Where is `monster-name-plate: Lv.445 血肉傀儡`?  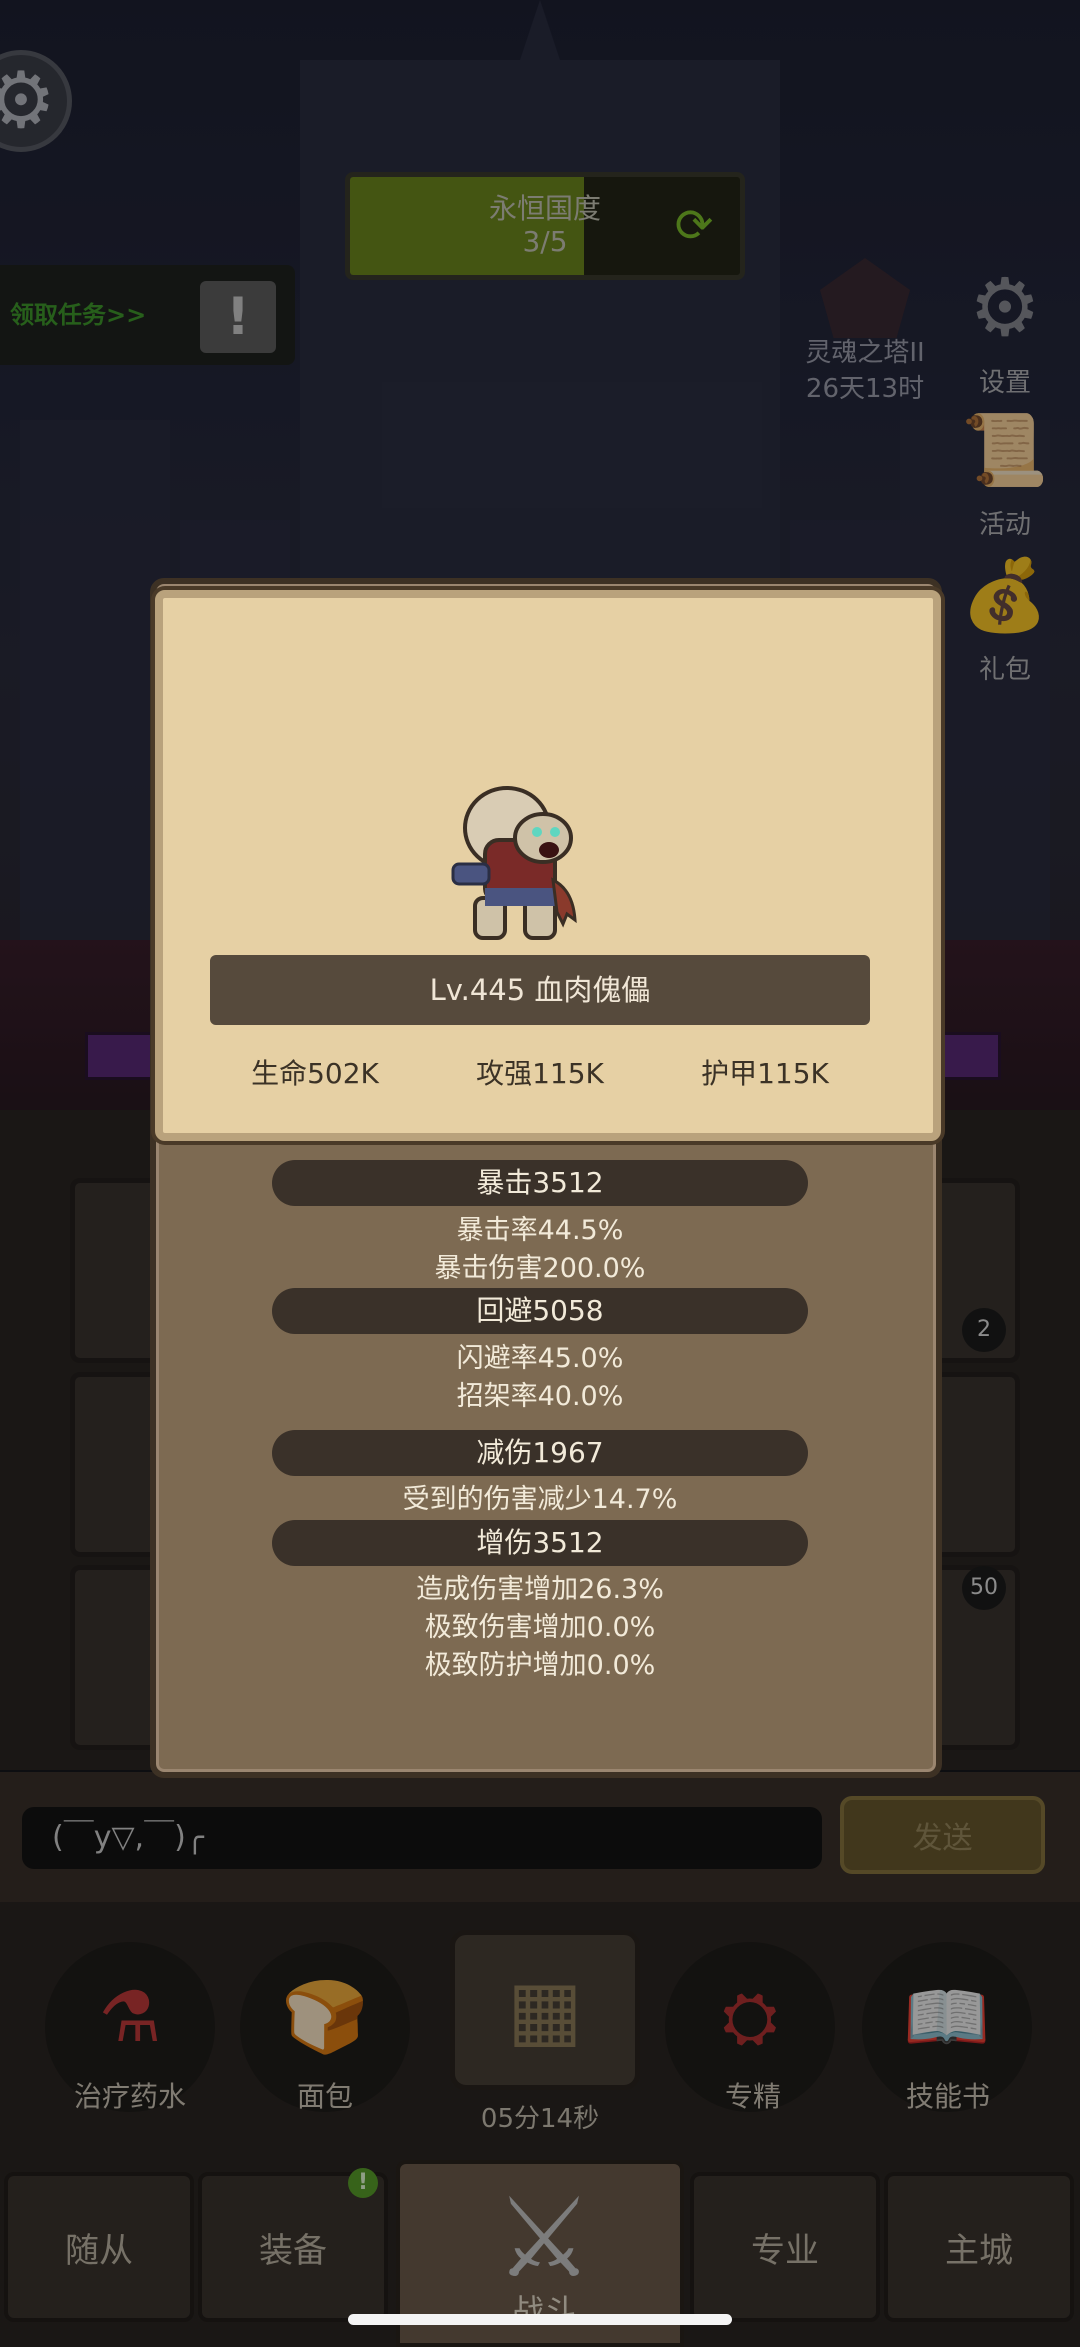 monster-name-plate: Lv.445 血肉傀儡 is located at coordinates (540, 990).